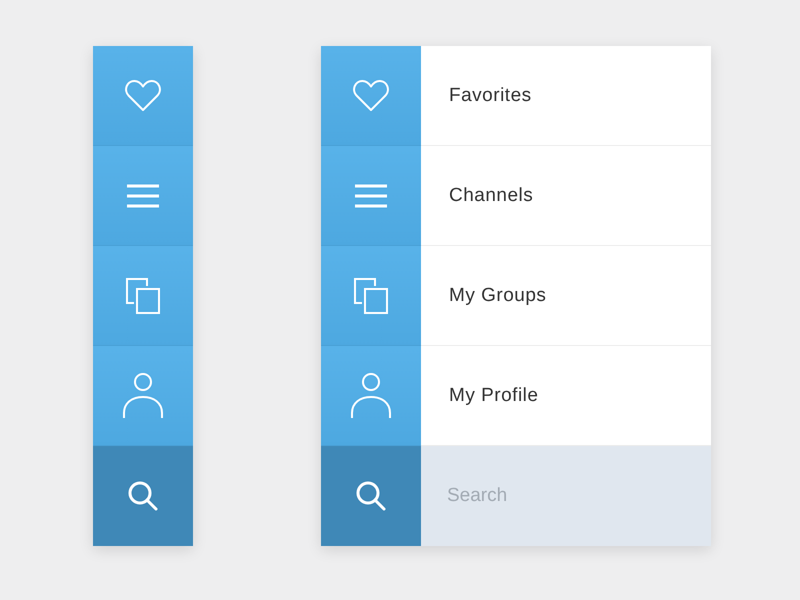  What do you see at coordinates (516, 296) in the screenshot?
I see `menu-item: My Groups` at bounding box center [516, 296].